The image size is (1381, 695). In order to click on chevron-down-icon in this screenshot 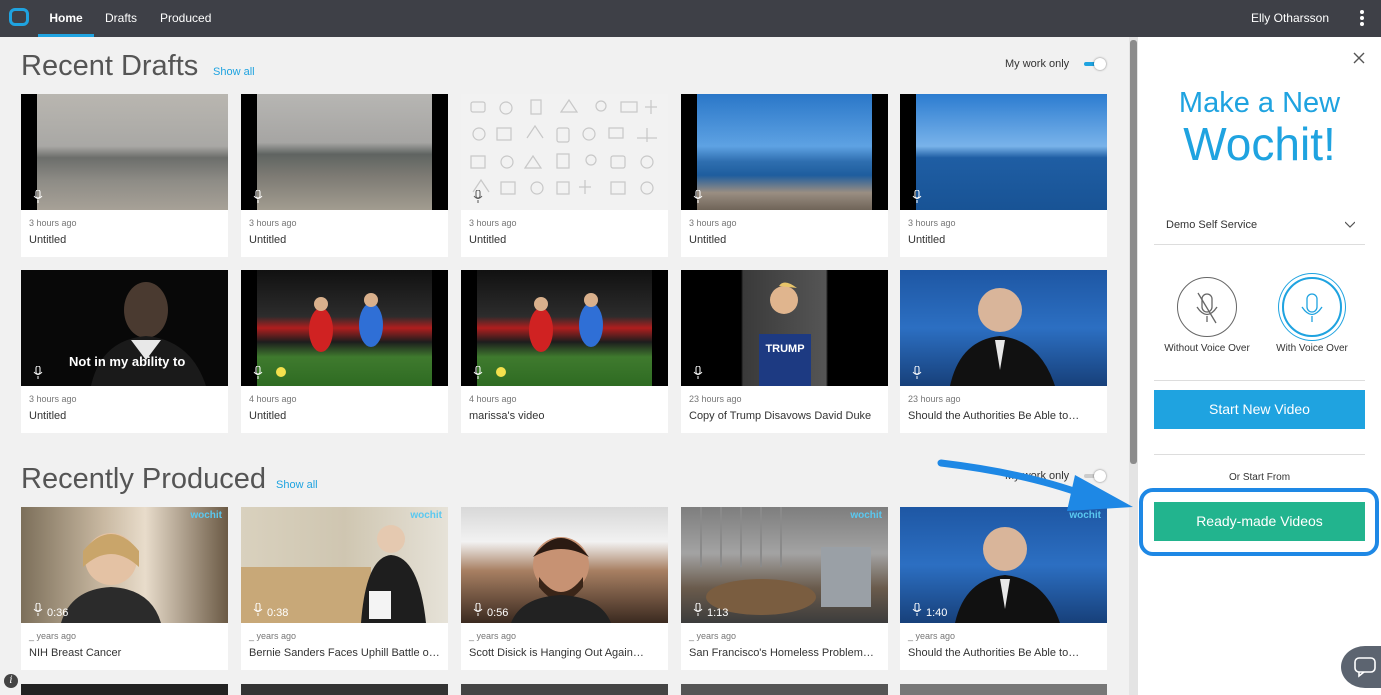, I will do `click(1350, 224)`.